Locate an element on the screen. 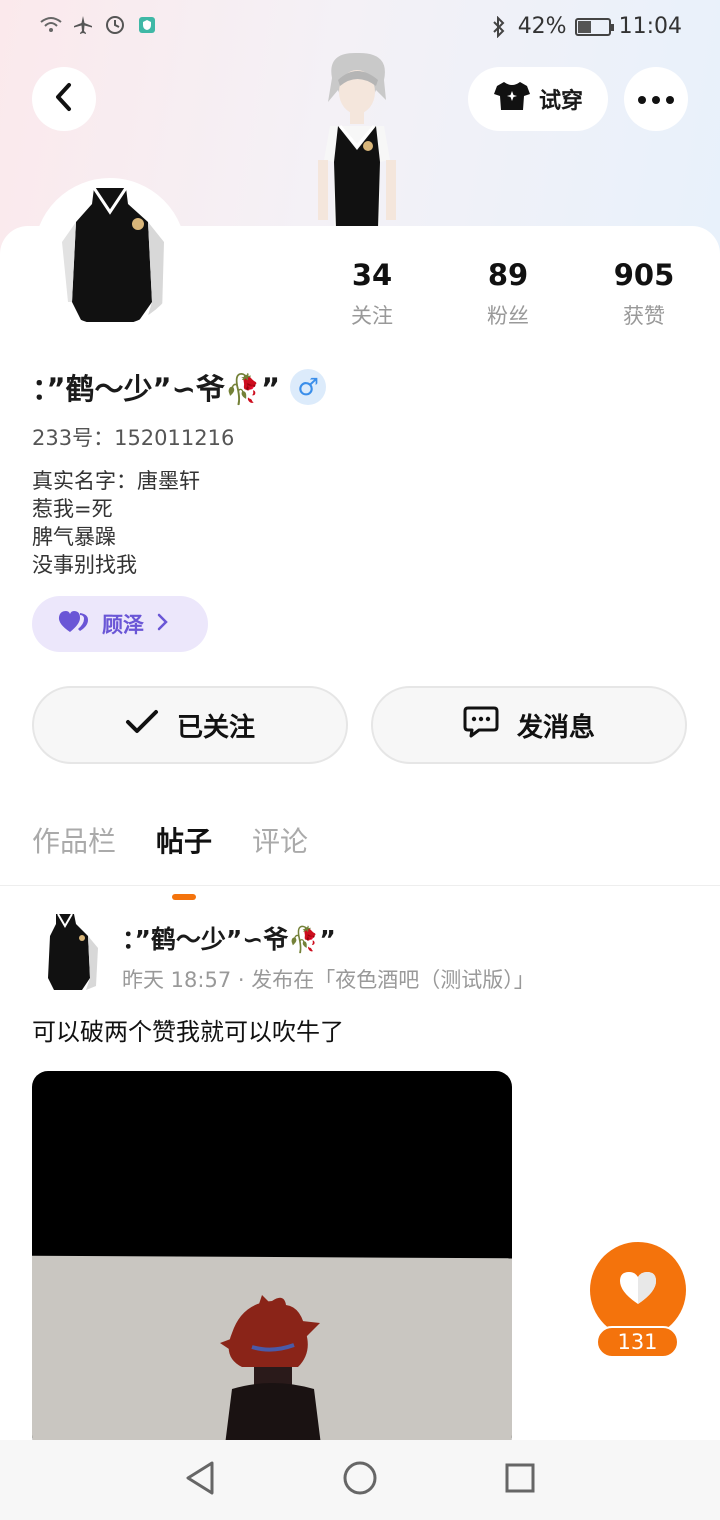 This screenshot has width=720, height=1520. chat-bubble-icon is located at coordinates (481, 725).